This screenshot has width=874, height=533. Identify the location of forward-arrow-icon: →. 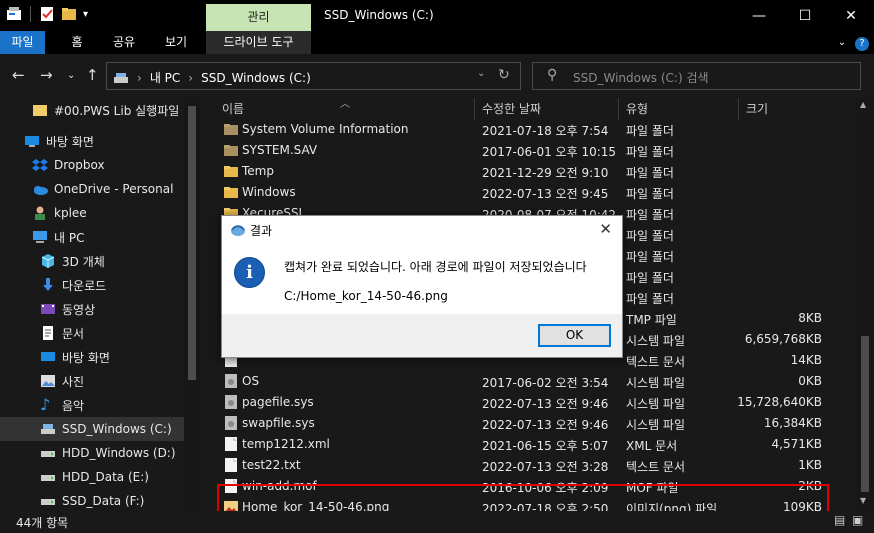
(46, 75).